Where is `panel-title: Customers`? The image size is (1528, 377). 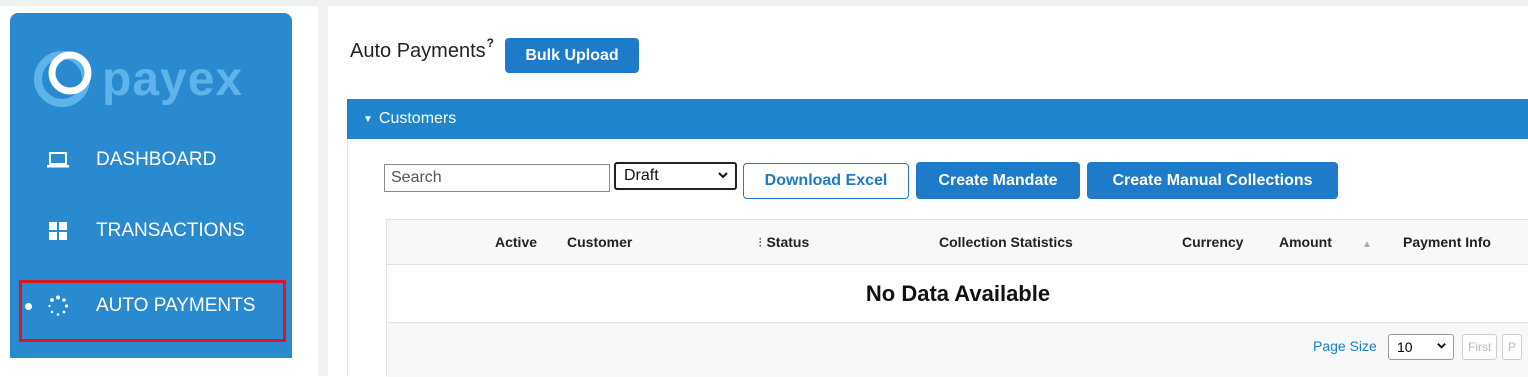
panel-title: Customers is located at coordinates (417, 118).